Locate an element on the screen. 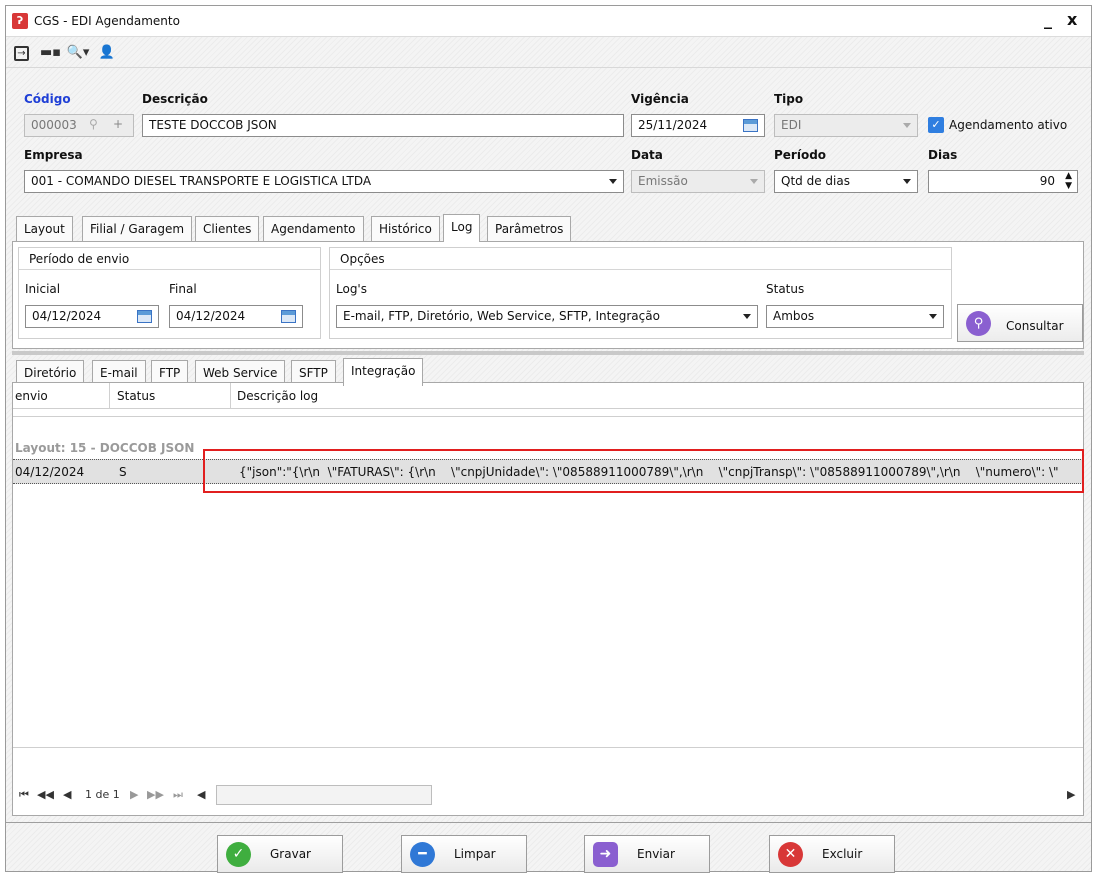 The image size is (1097, 877). tipo-value: EDI is located at coordinates (791, 125).